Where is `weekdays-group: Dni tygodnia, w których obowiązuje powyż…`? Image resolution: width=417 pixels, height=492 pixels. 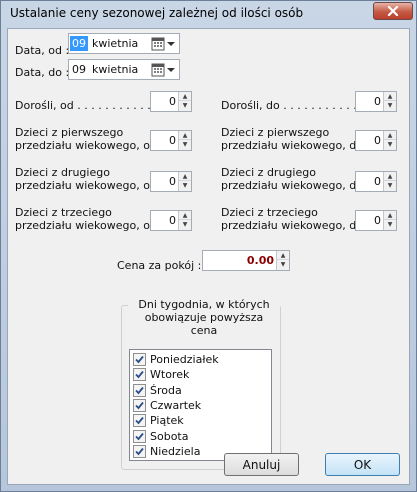 weekdays-group: Dni tygodnia, w których obowiązuje powyż… is located at coordinates (201, 384).